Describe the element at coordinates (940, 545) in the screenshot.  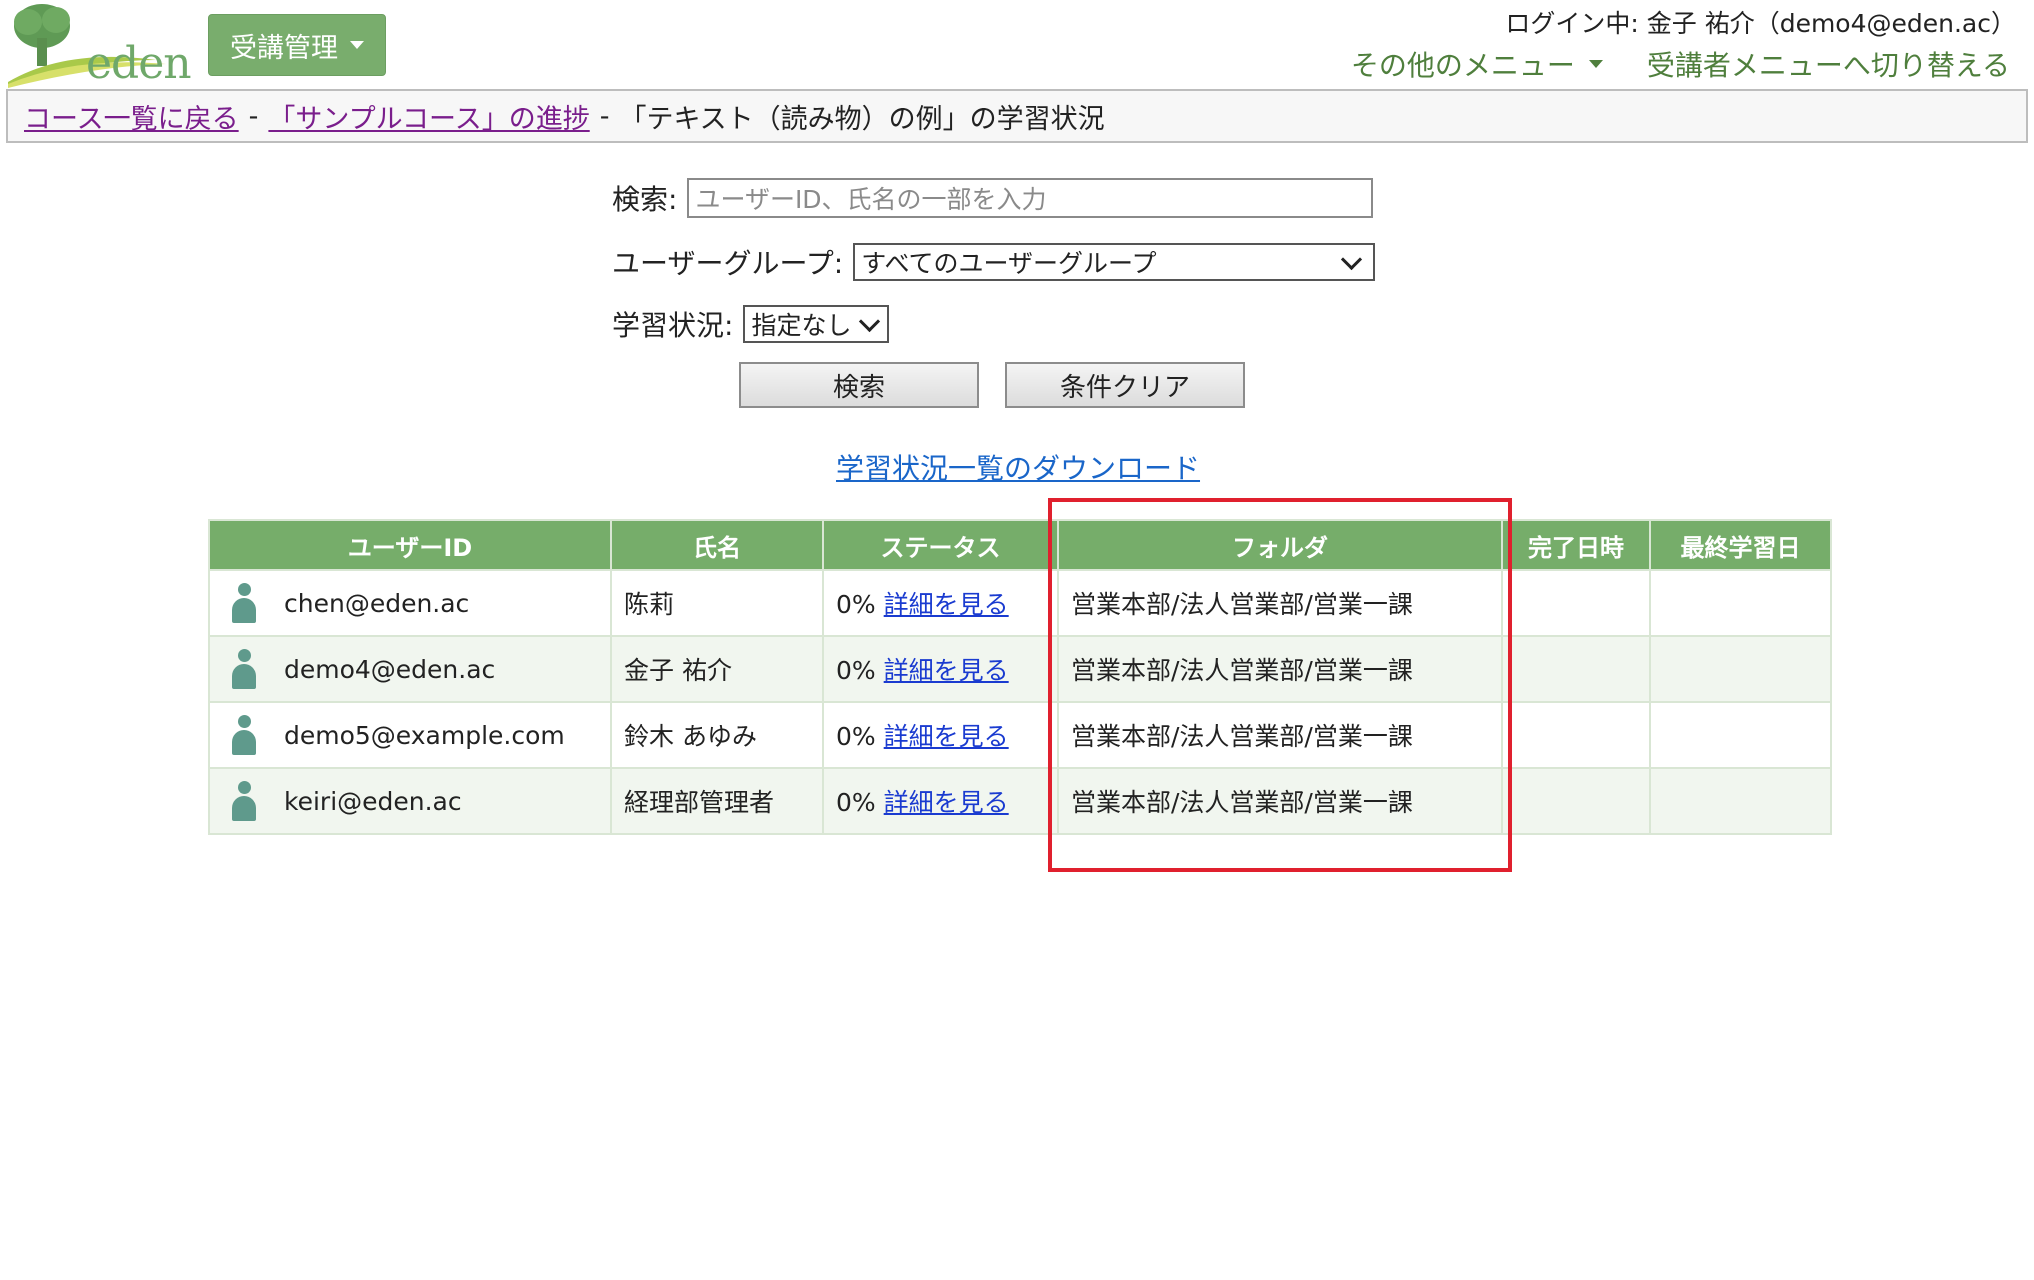
I see `column-header-status: ステータス` at that location.